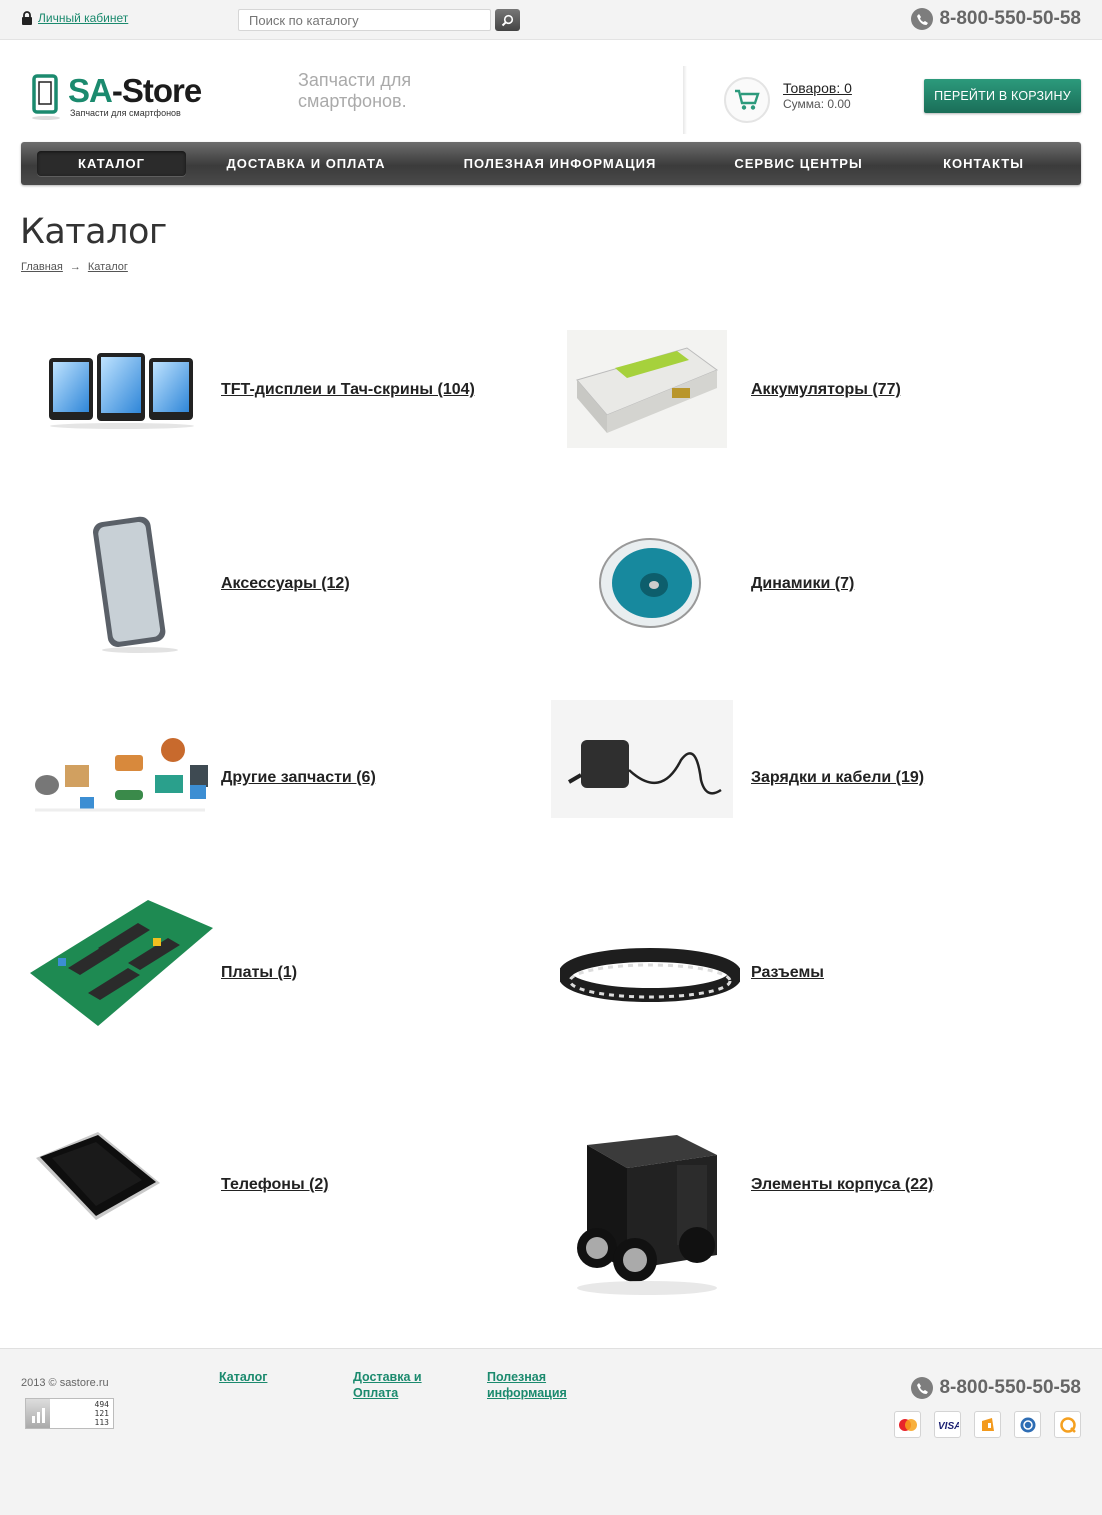  What do you see at coordinates (685, 100) in the screenshot?
I see `header-divider` at bounding box center [685, 100].